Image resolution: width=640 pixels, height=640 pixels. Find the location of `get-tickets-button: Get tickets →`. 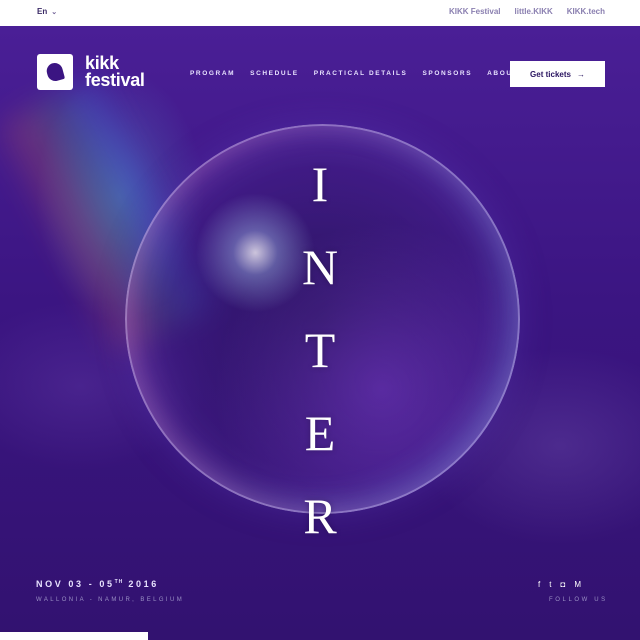

get-tickets-button: Get tickets → is located at coordinates (557, 74).